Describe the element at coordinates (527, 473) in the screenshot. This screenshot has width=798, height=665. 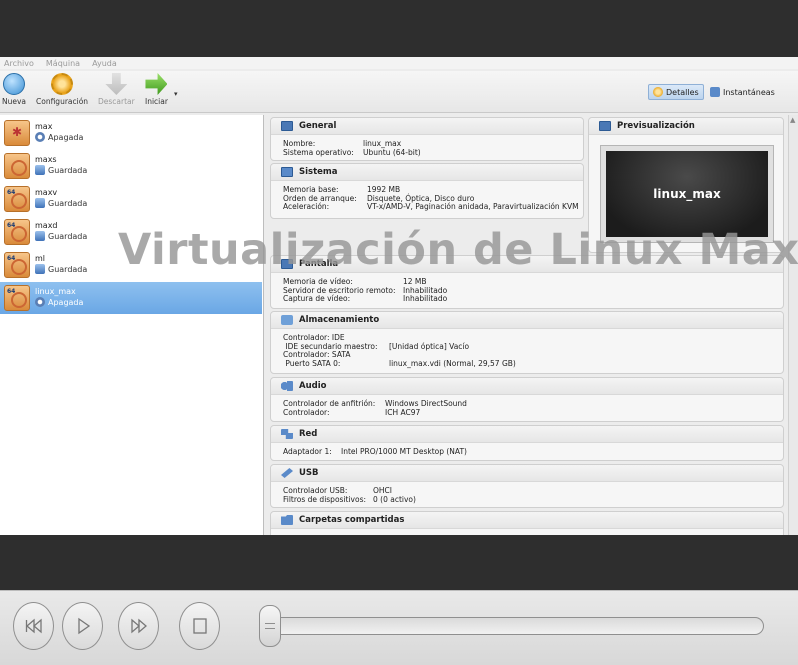
I see `section-usb-header: USB` at that location.